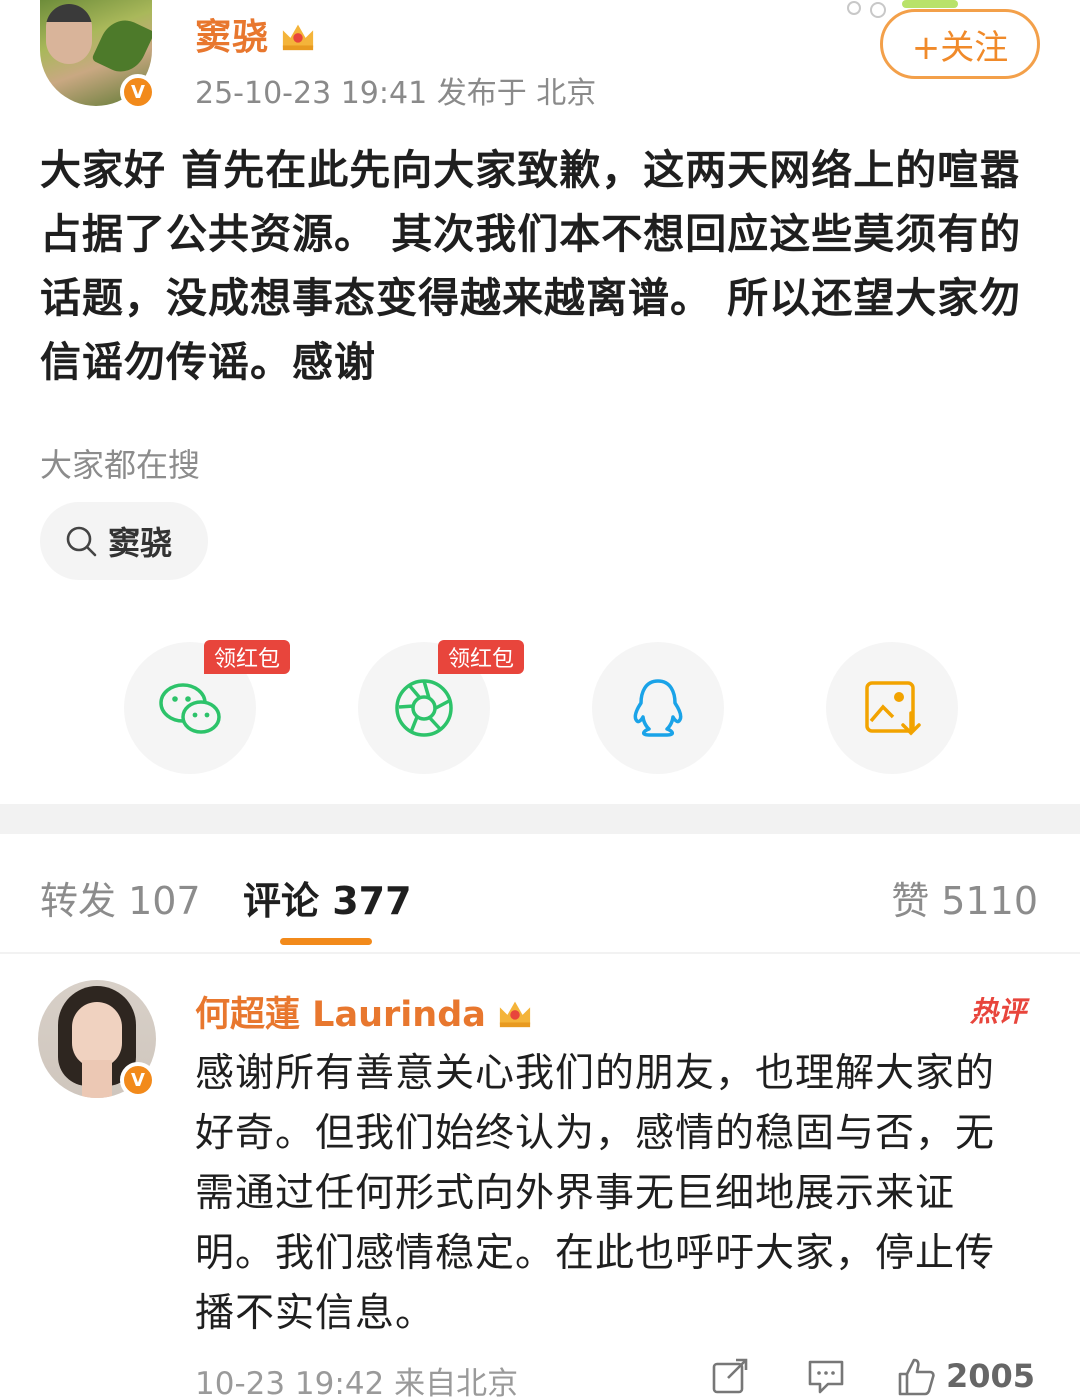  What do you see at coordinates (327, 897) in the screenshot?
I see `tab-comments: 评论 377` at bounding box center [327, 897].